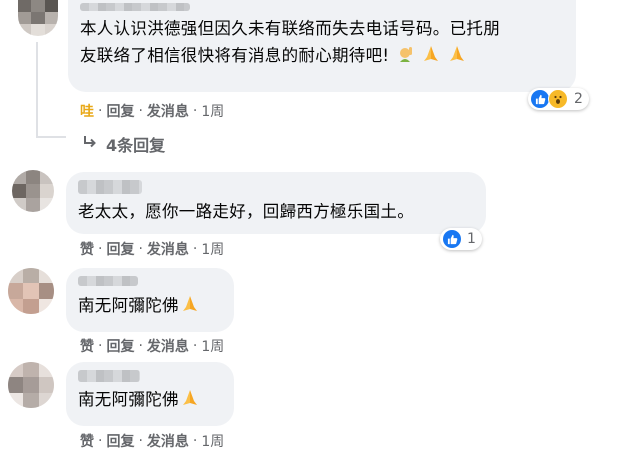 The image size is (640, 455). I want to click on comment-actions: 哇 · 回复 · 发消息 · 1周, so click(152, 111).